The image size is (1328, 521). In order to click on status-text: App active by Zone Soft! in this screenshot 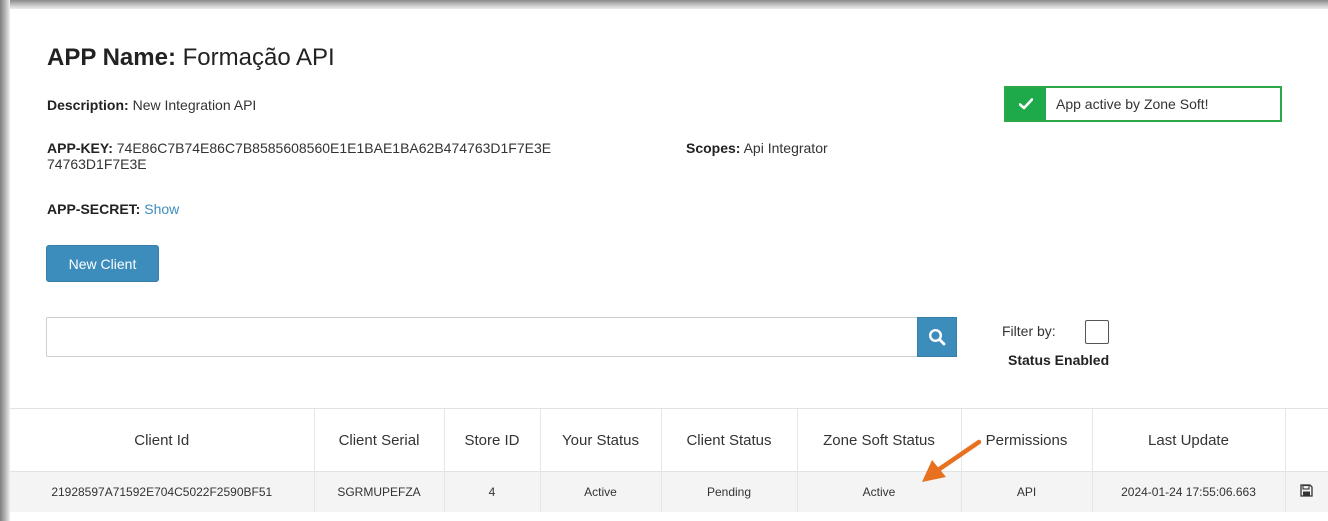, I will do `click(1132, 104)`.